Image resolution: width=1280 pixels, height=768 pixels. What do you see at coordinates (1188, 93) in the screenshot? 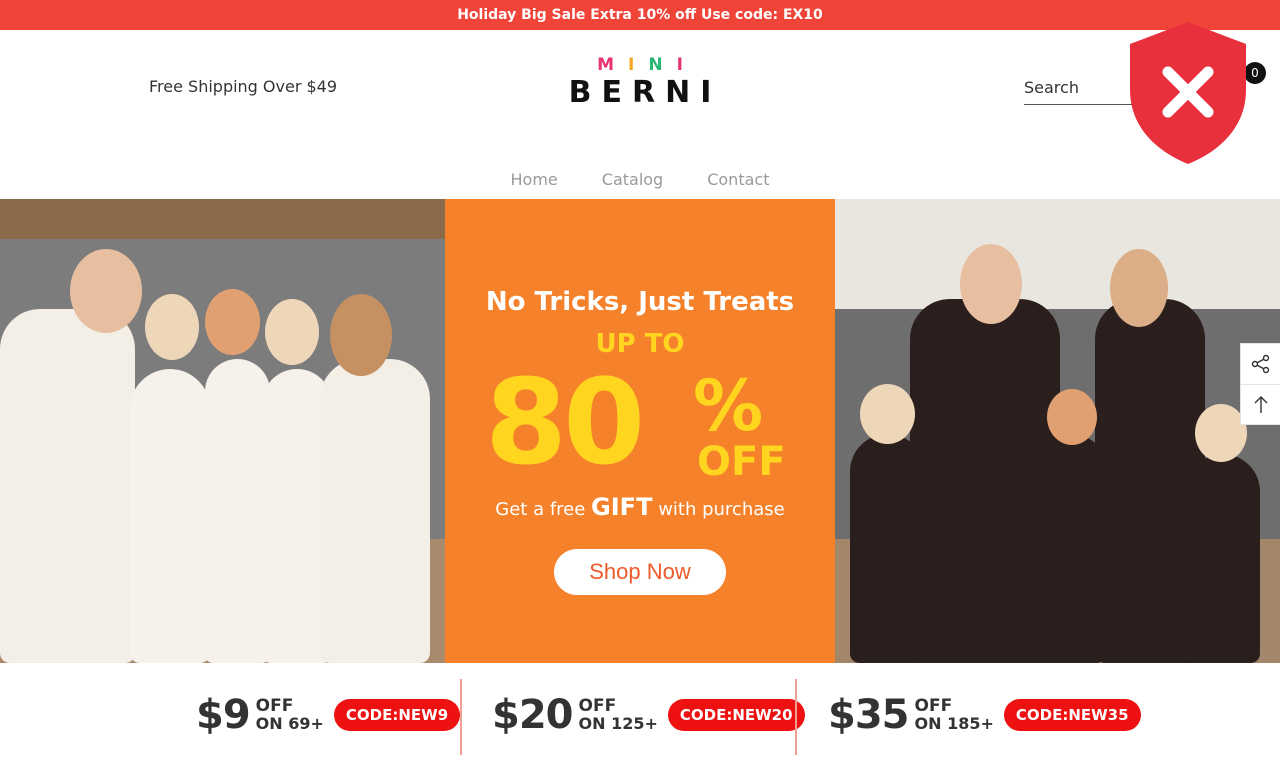
I see `shield-x-icon` at bounding box center [1188, 93].